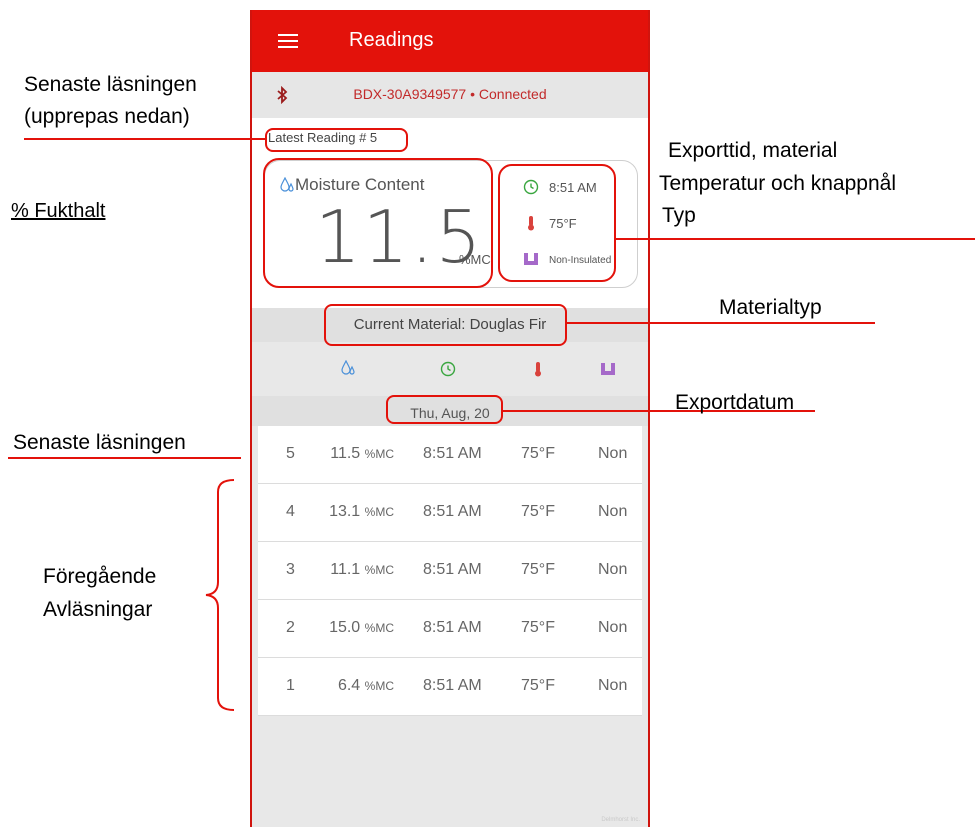 This screenshot has width=975, height=827. I want to click on reading-number: 1, so click(290, 685).